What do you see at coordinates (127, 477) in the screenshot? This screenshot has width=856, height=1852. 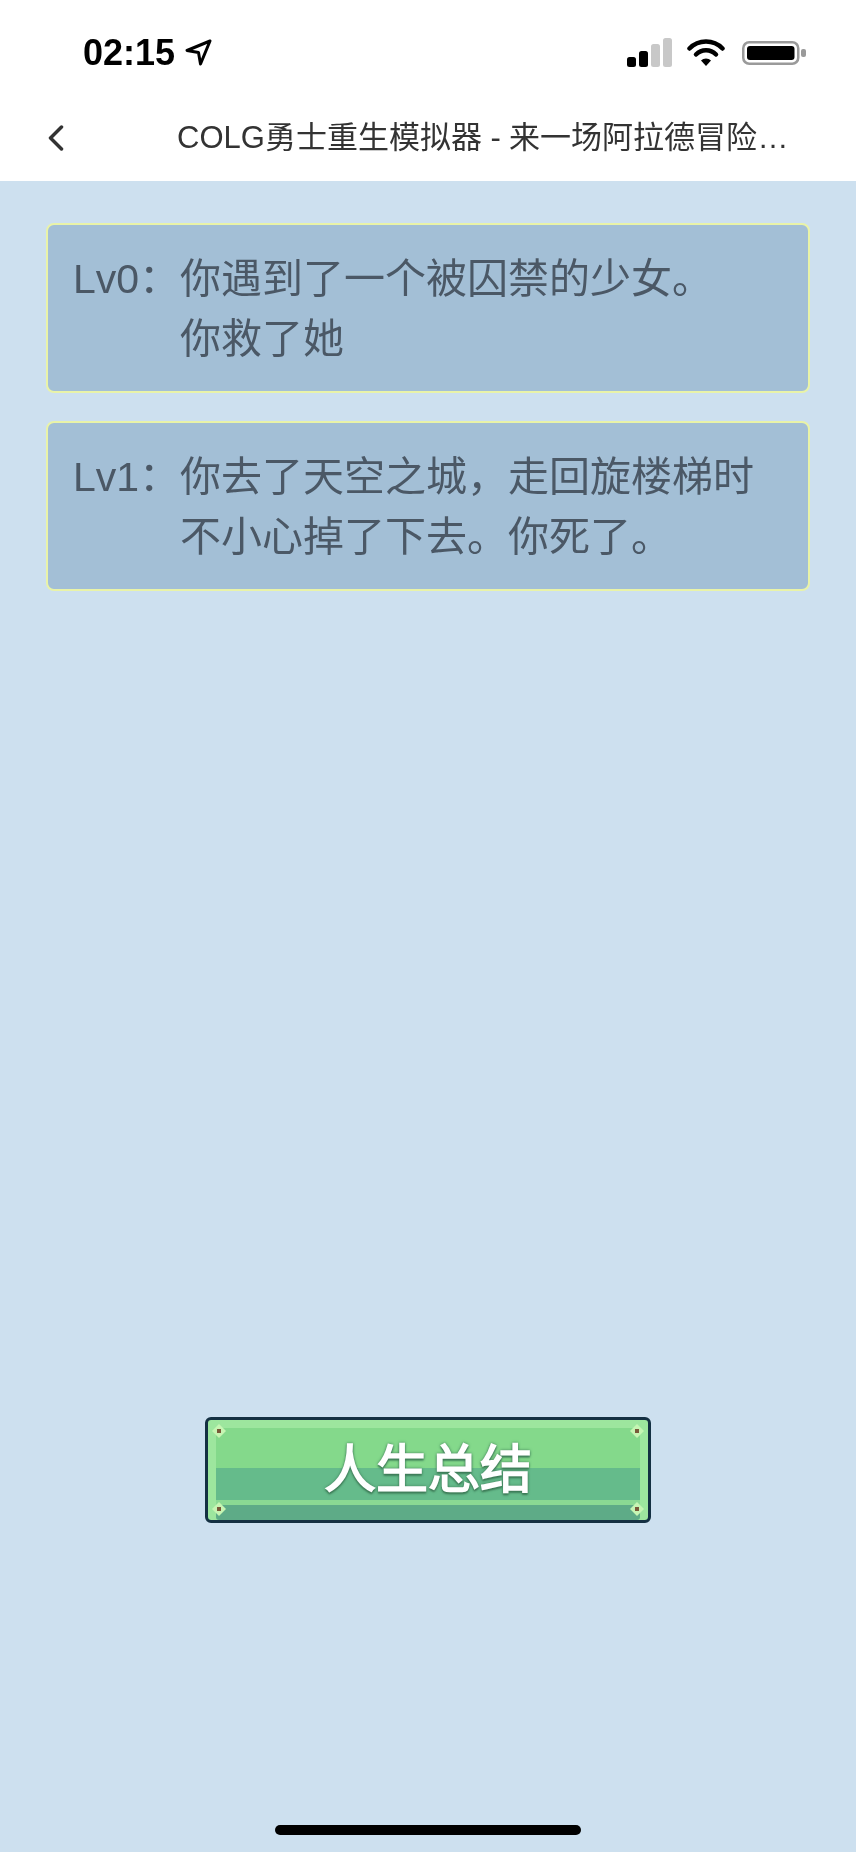 I see `level-label: Lv1：` at bounding box center [127, 477].